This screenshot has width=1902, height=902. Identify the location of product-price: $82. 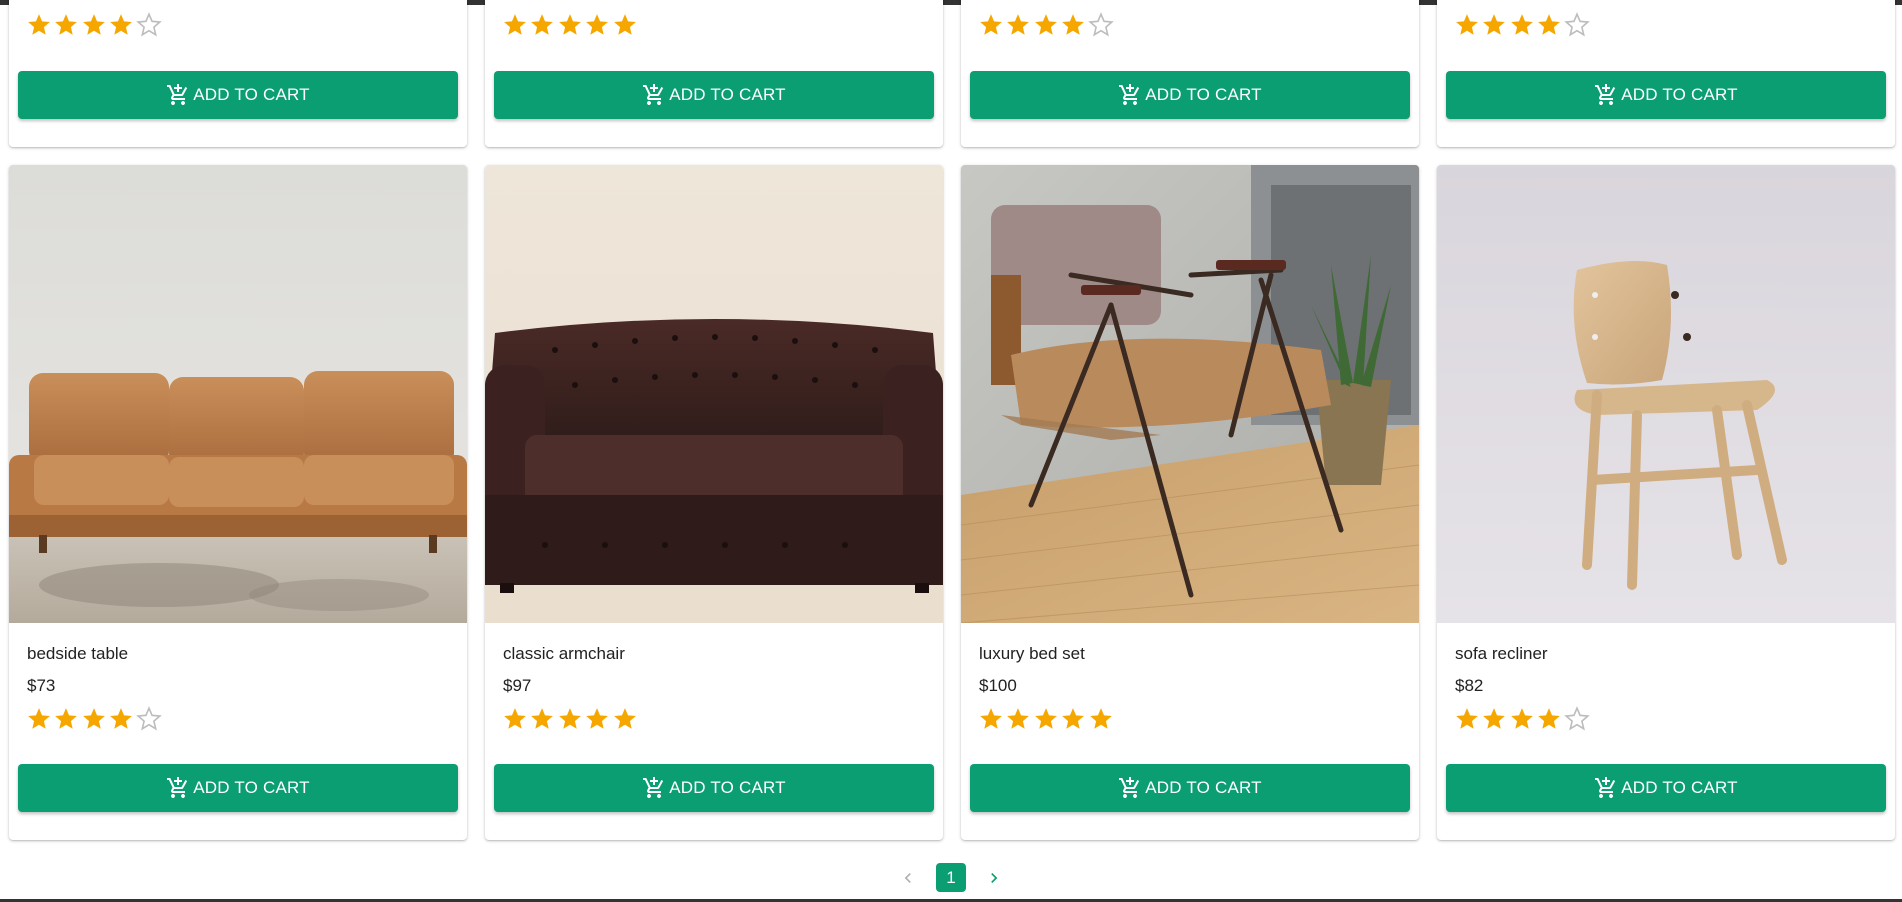
(1469, 685).